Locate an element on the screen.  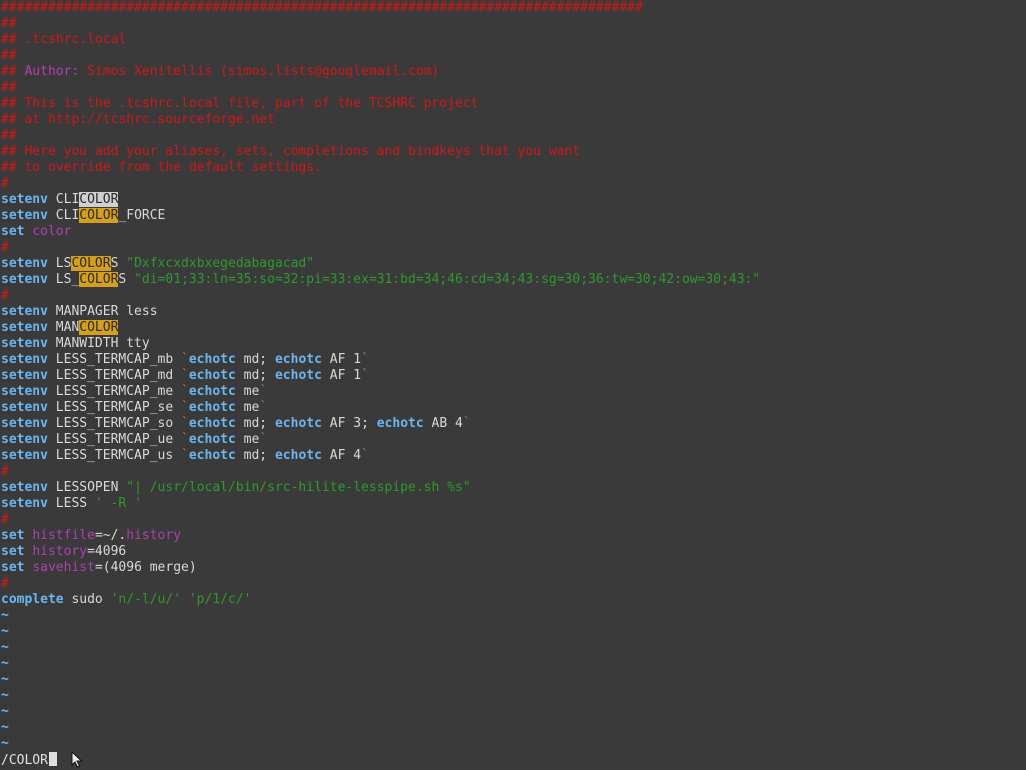
current-search-match: COLOR is located at coordinates (99, 199).